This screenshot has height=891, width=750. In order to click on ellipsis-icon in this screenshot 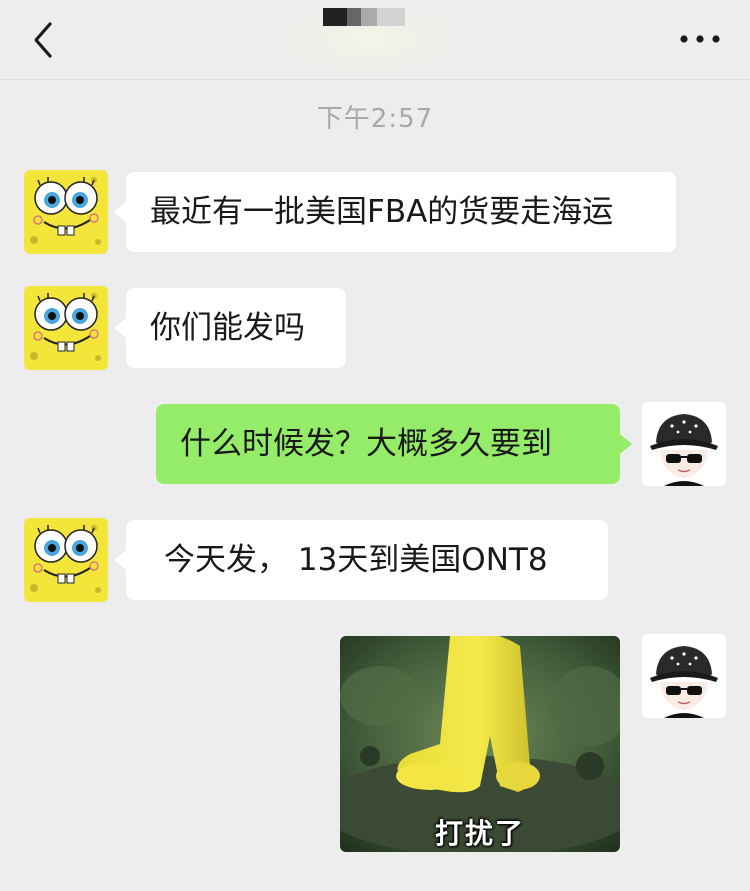, I will do `click(700, 39)`.